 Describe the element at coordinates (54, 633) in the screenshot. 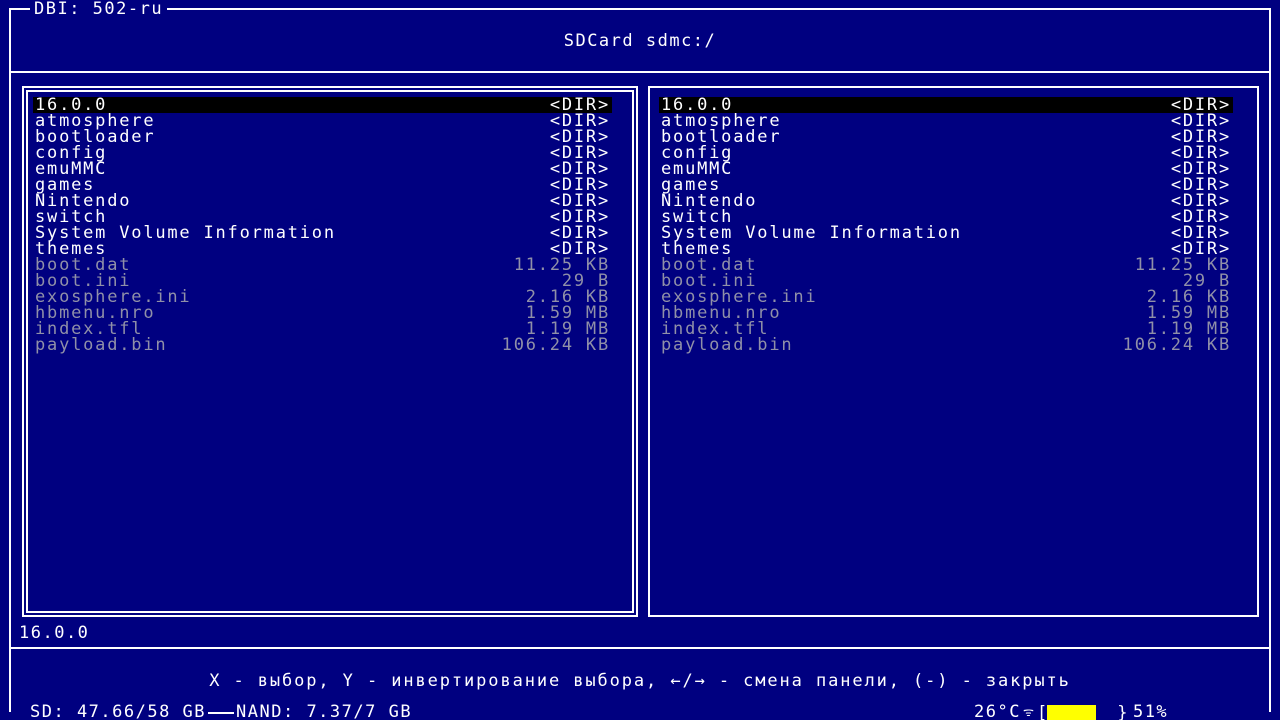

I see `current-item-label: 16.0.0` at that location.